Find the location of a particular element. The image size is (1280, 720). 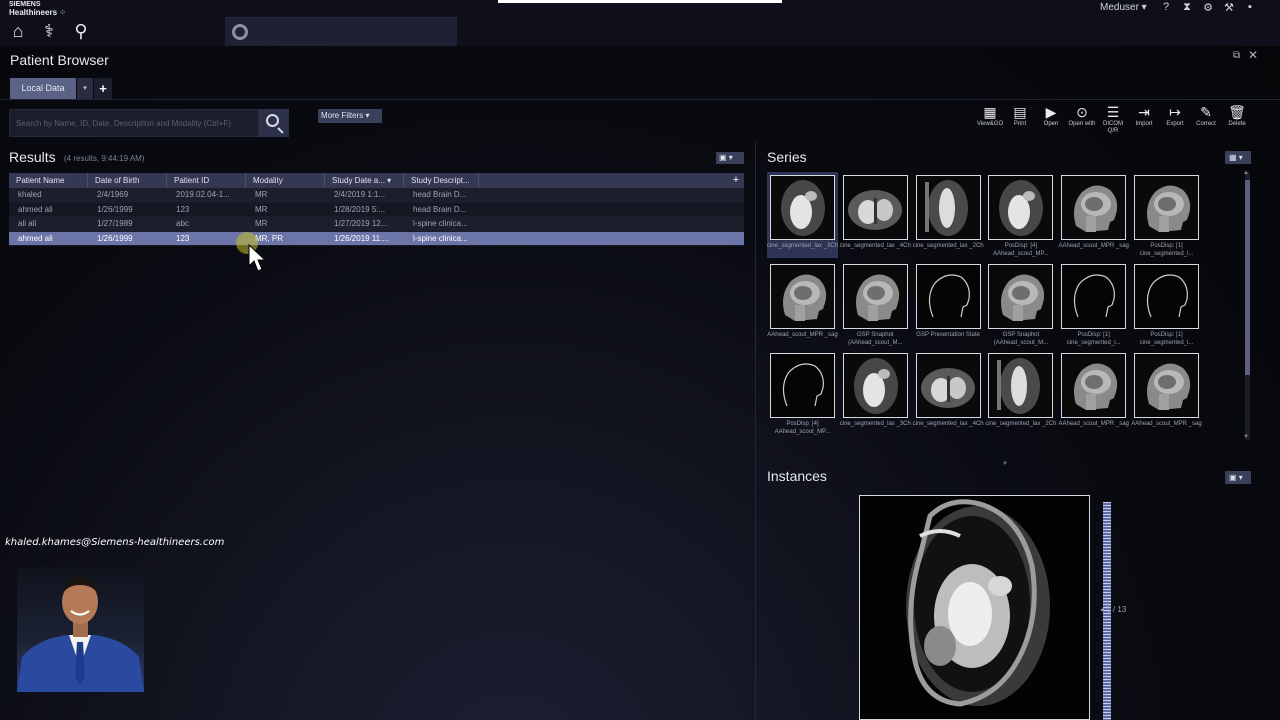

top-bar is located at coordinates (640, 23).